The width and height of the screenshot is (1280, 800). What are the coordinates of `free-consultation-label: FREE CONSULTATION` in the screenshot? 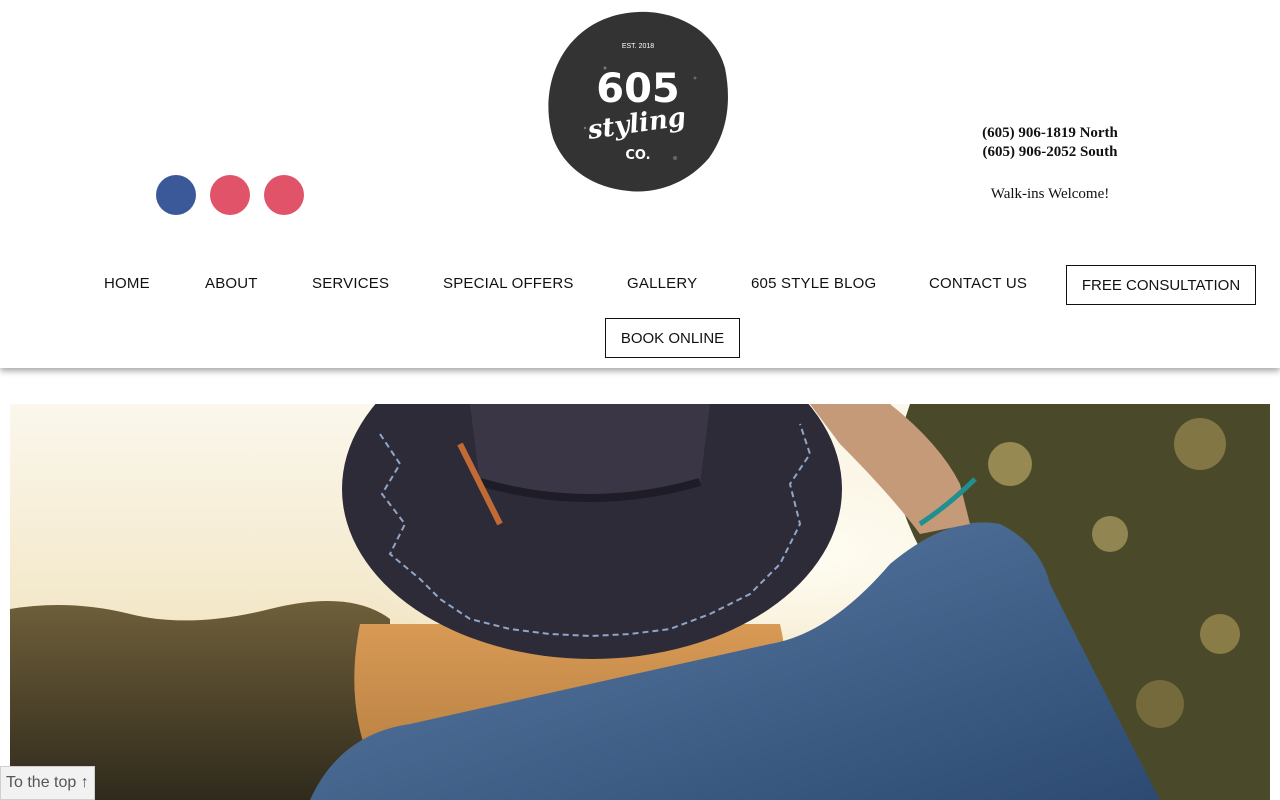 It's located at (1161, 285).